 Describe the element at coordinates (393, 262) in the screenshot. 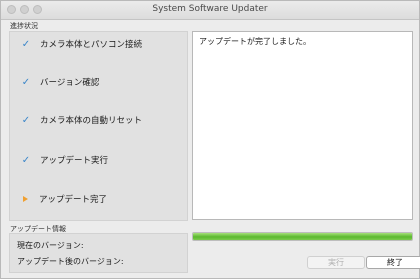

I see `exit-button: 終了` at that location.